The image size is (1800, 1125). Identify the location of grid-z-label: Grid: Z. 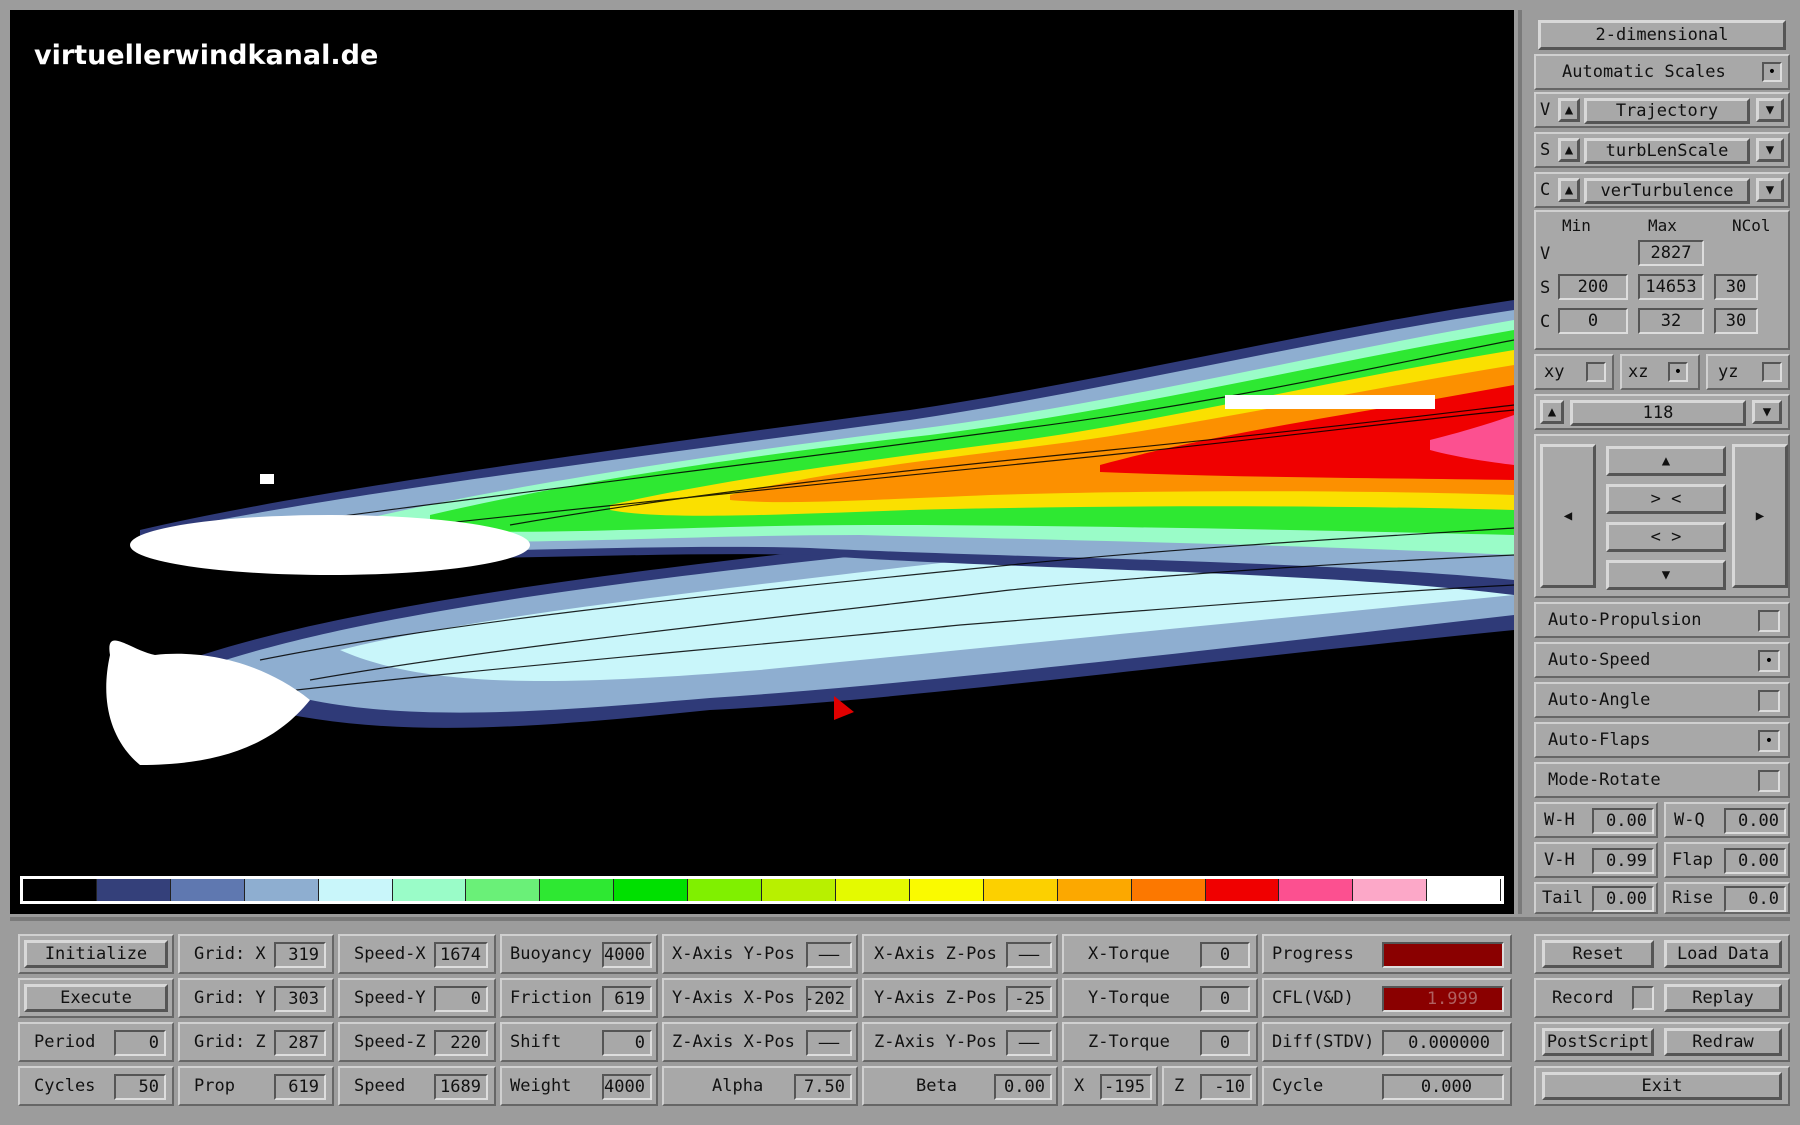
(230, 1042).